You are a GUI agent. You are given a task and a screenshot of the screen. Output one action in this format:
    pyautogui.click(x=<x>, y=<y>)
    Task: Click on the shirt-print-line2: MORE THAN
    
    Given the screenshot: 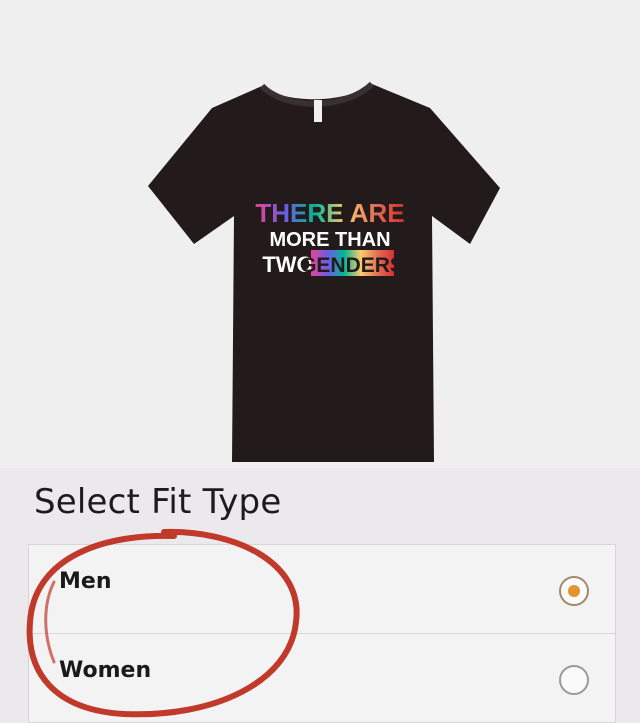 What is the action you would take?
    pyautogui.click(x=329, y=240)
    